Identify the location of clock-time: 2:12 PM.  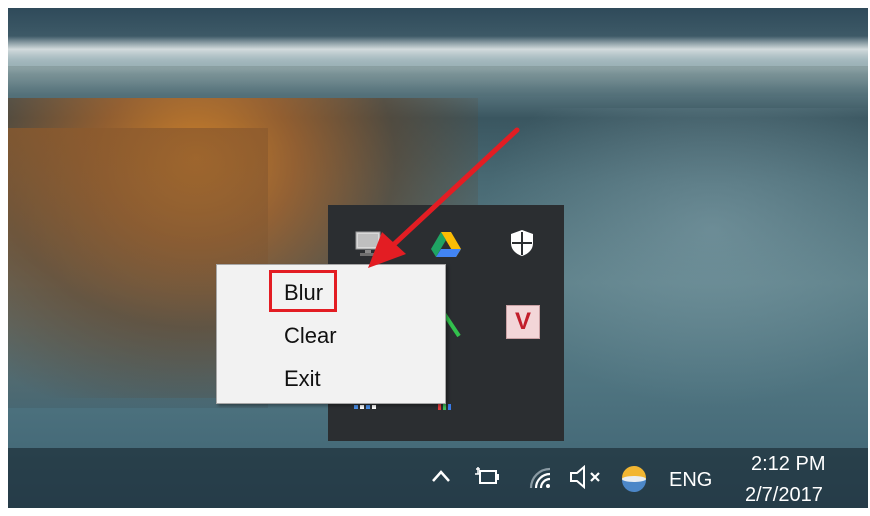
(788, 464).